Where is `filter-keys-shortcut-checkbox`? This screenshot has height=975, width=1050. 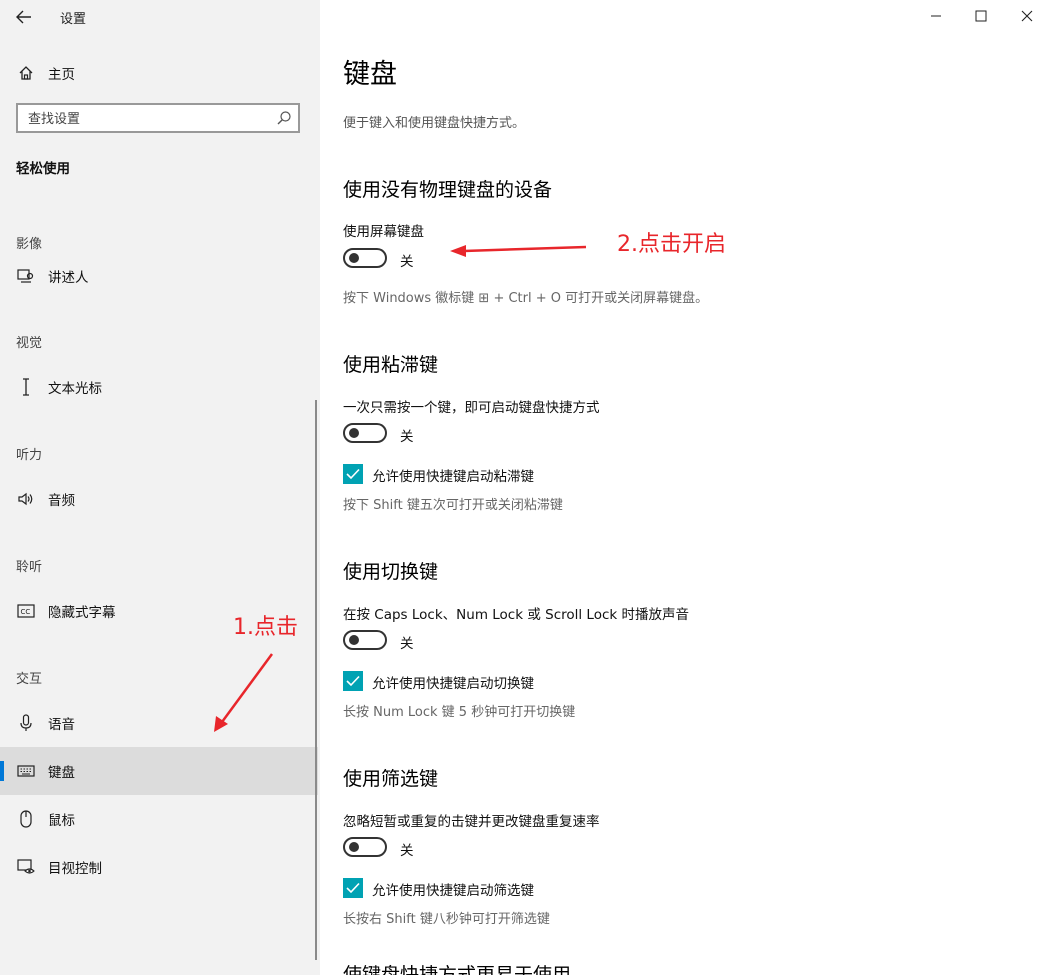
filter-keys-shortcut-checkbox is located at coordinates (353, 888).